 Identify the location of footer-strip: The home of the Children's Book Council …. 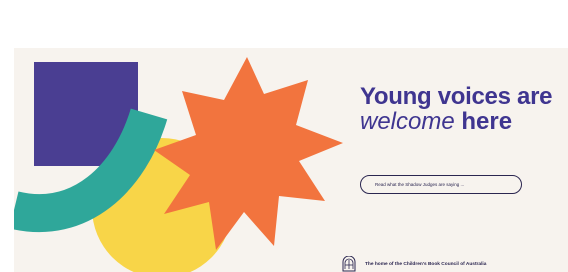
(414, 263).